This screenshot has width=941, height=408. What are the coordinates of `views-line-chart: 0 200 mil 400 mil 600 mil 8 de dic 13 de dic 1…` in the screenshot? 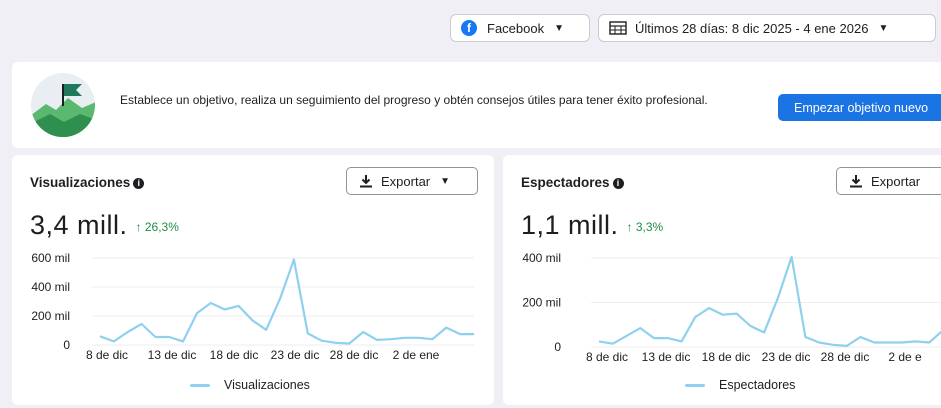 It's located at (252, 306).